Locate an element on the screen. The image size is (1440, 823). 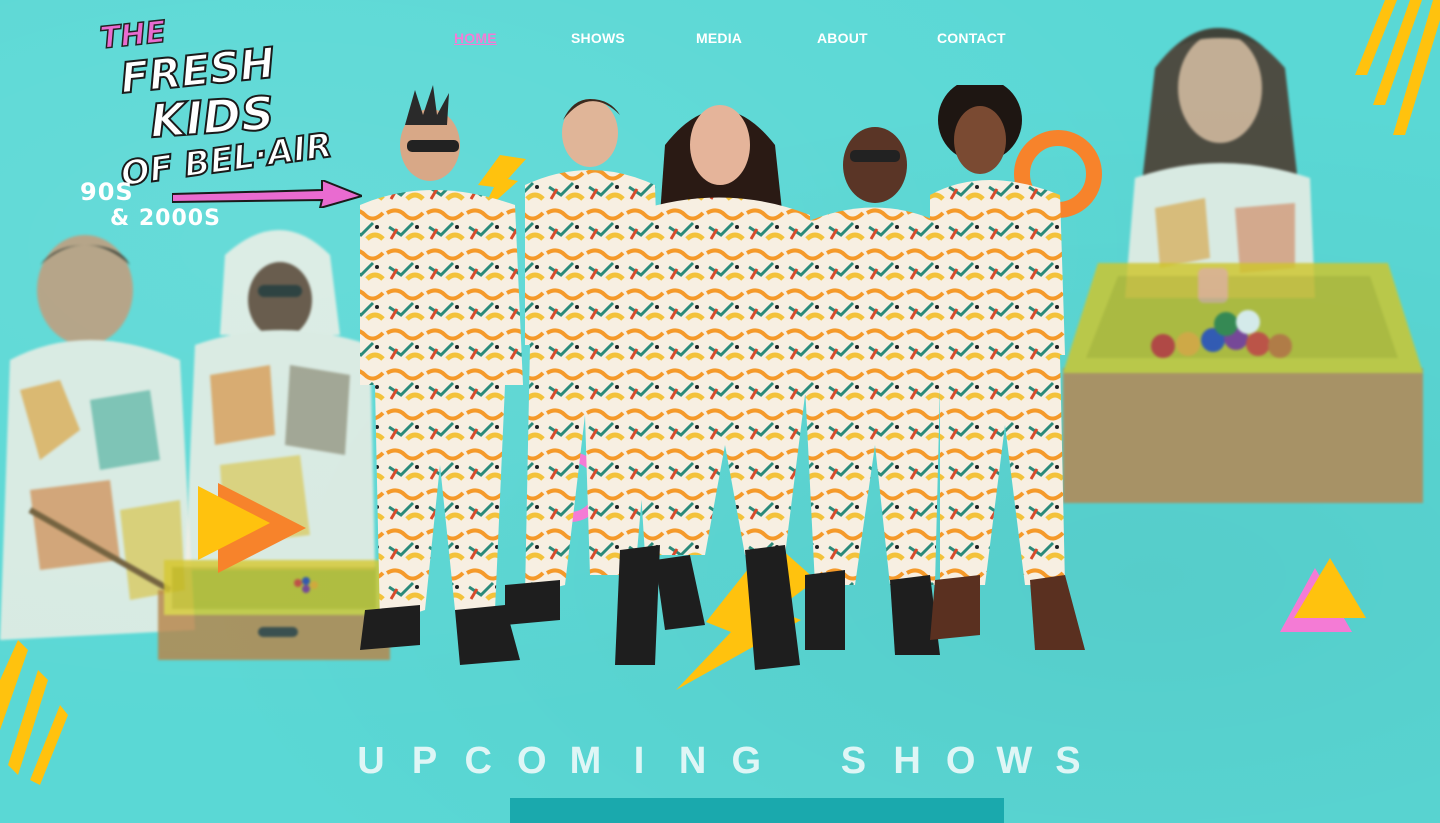
blurred-band-member-right is located at coordinates (1220, 163).